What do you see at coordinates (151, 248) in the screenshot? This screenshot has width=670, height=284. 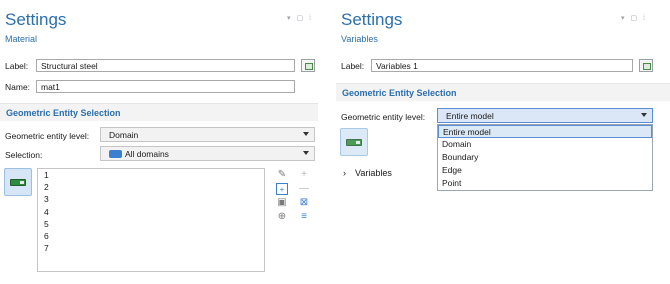 I see `list-item: 7` at bounding box center [151, 248].